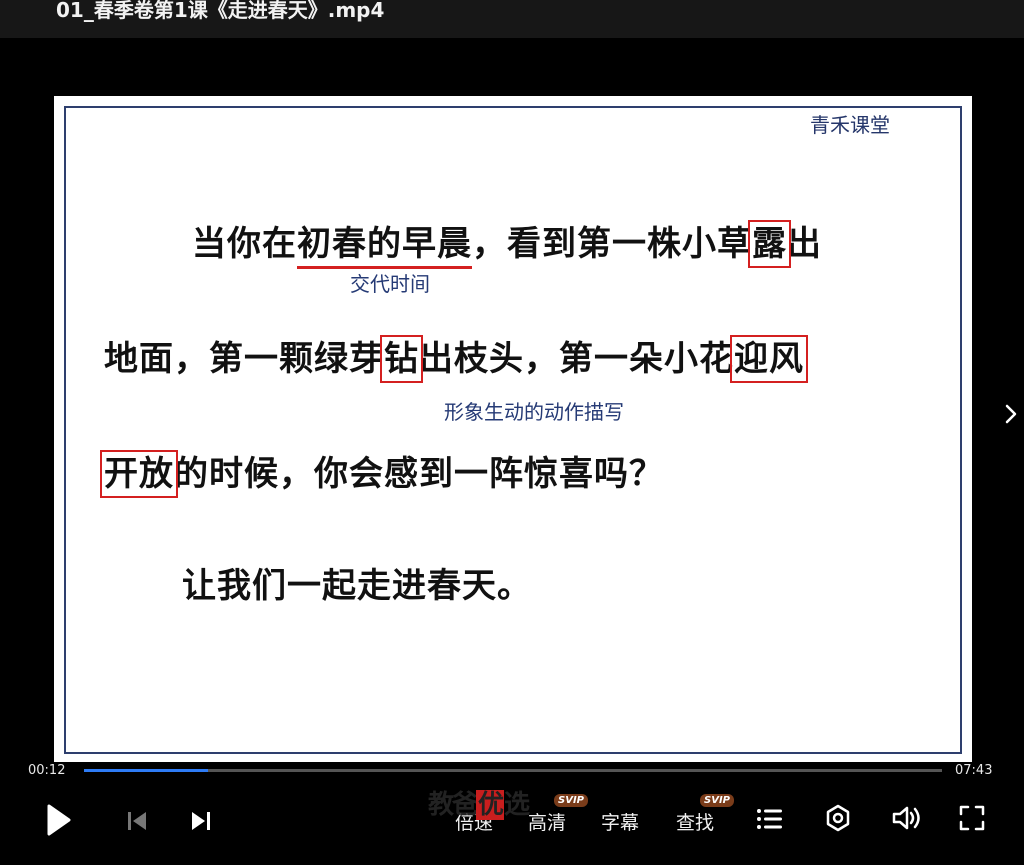 The height and width of the screenshot is (865, 1024). I want to click on slide-line-4: 让我们一起走进春天。, so click(357, 586).